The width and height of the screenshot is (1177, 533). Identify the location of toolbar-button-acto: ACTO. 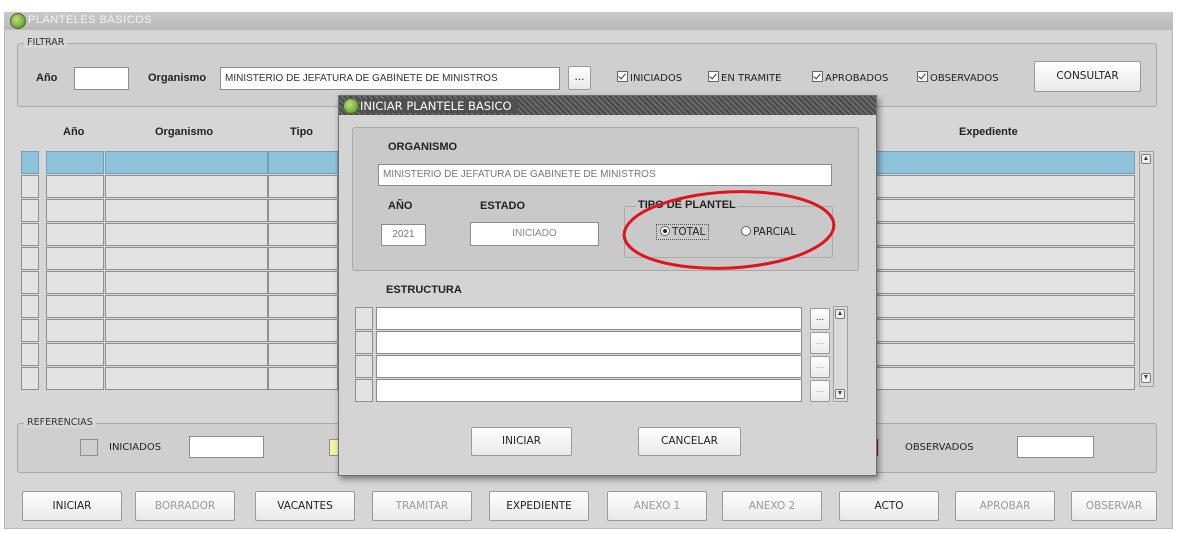
(889, 506).